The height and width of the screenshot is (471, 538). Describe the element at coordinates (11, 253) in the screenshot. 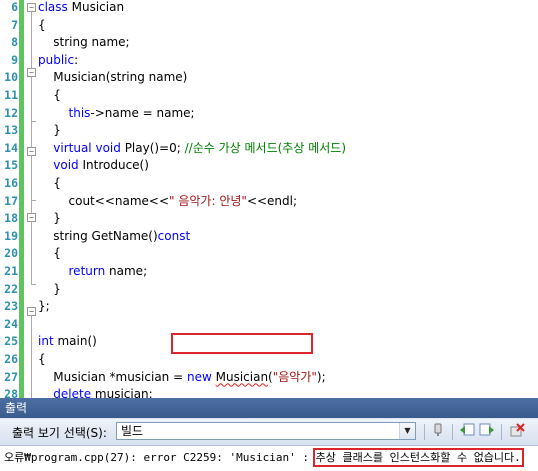

I see `line-number: 20` at that location.